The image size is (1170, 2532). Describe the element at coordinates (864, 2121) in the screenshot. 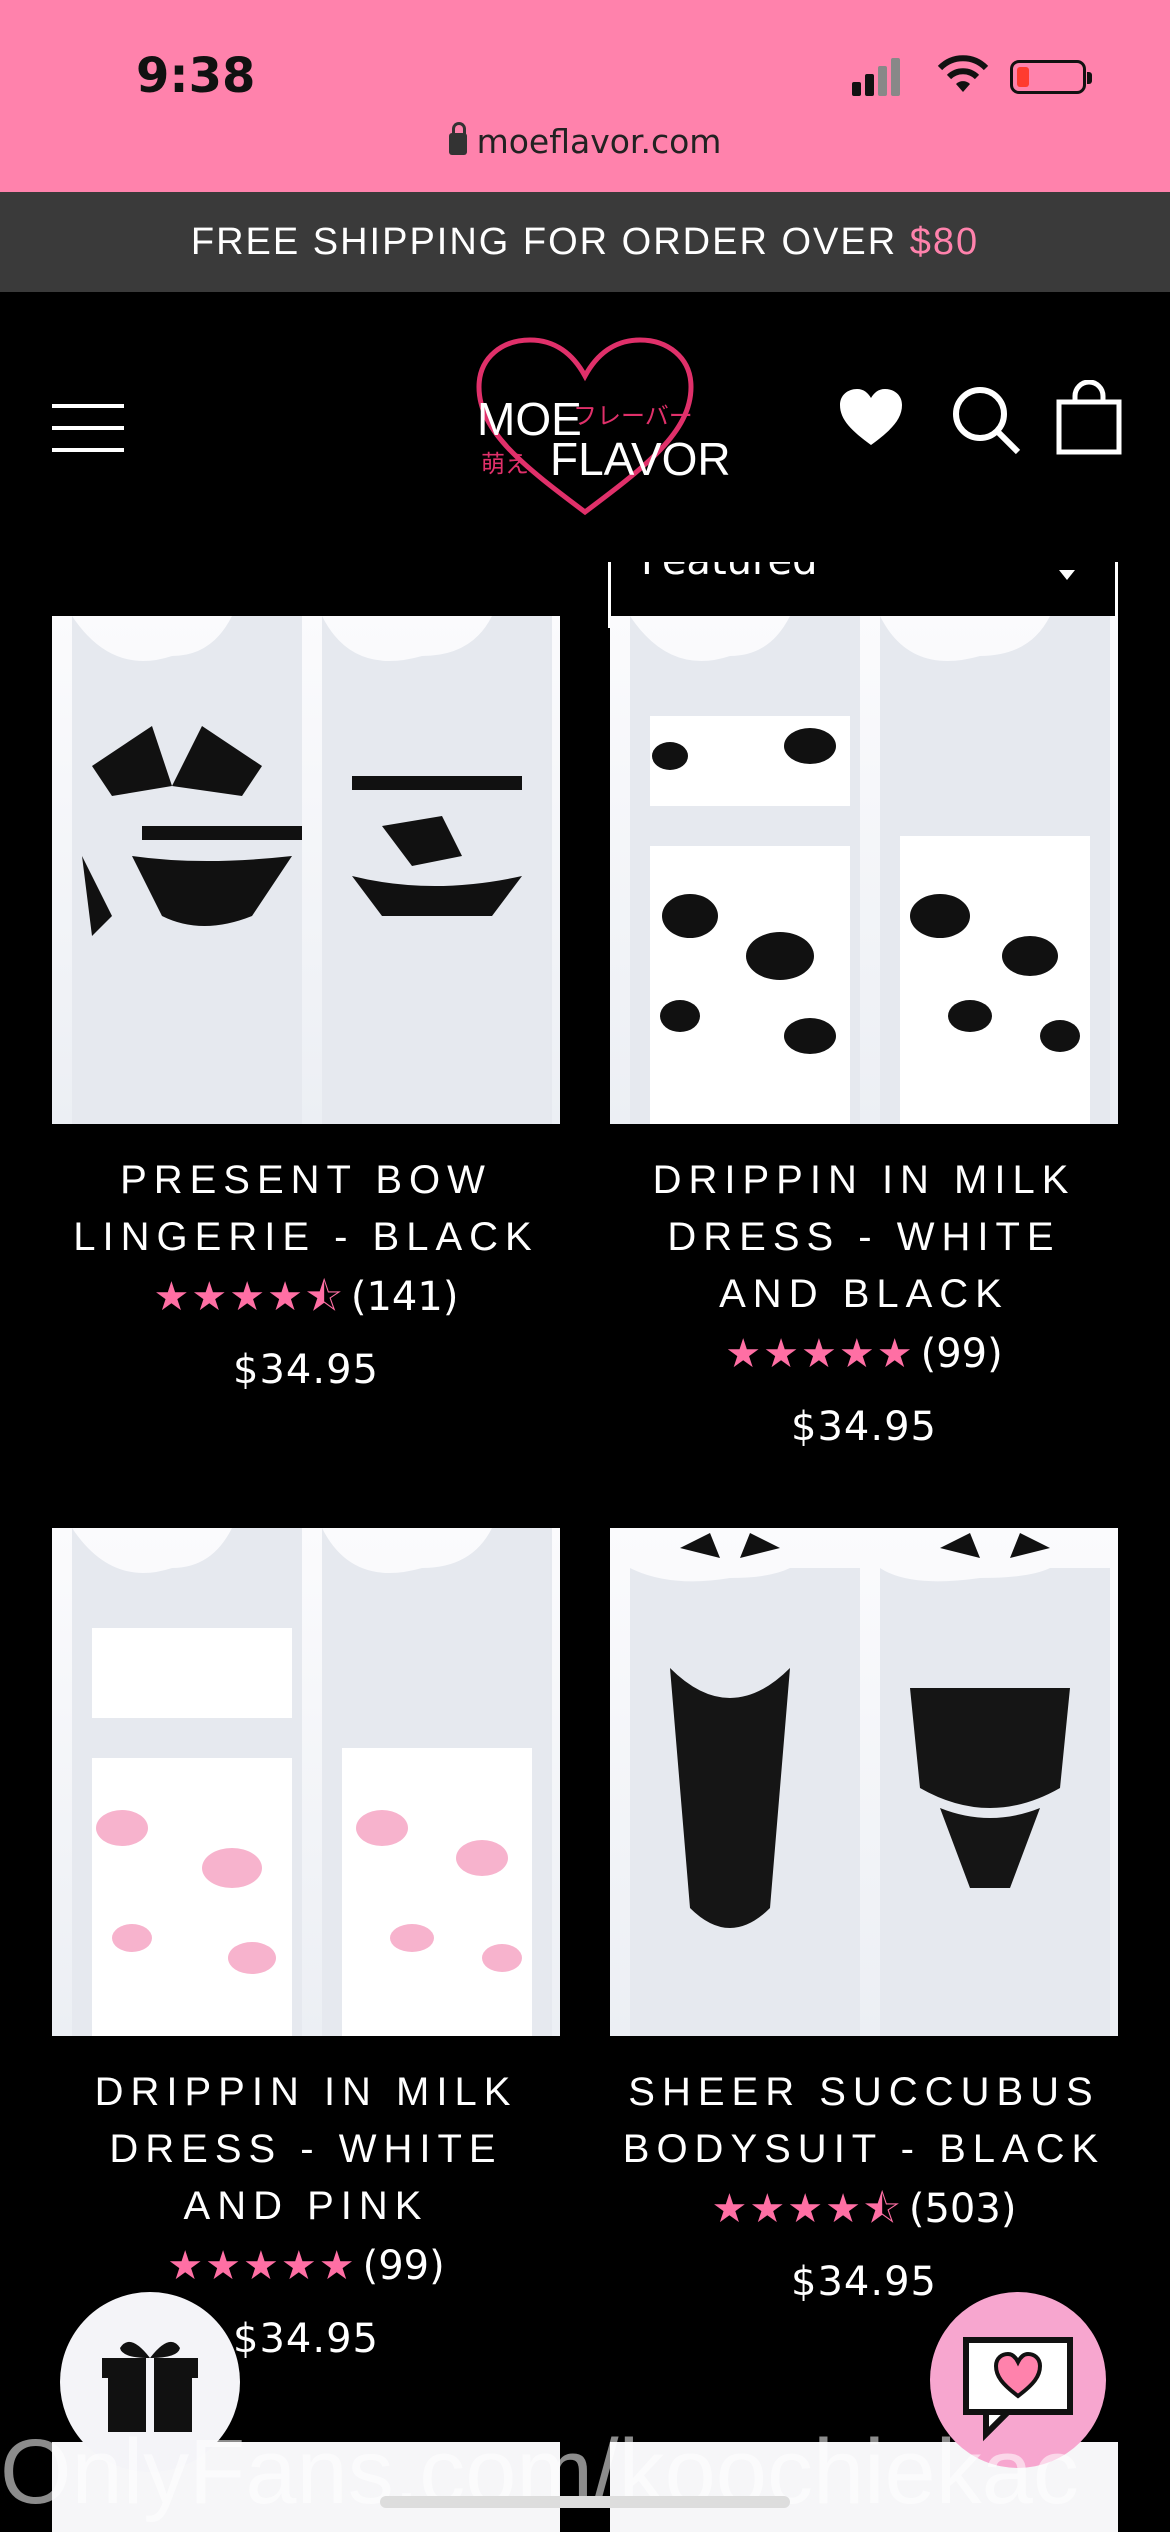

I see `product-title: SHEER SUCCUBUS BODYSUIT - BLACK` at that location.